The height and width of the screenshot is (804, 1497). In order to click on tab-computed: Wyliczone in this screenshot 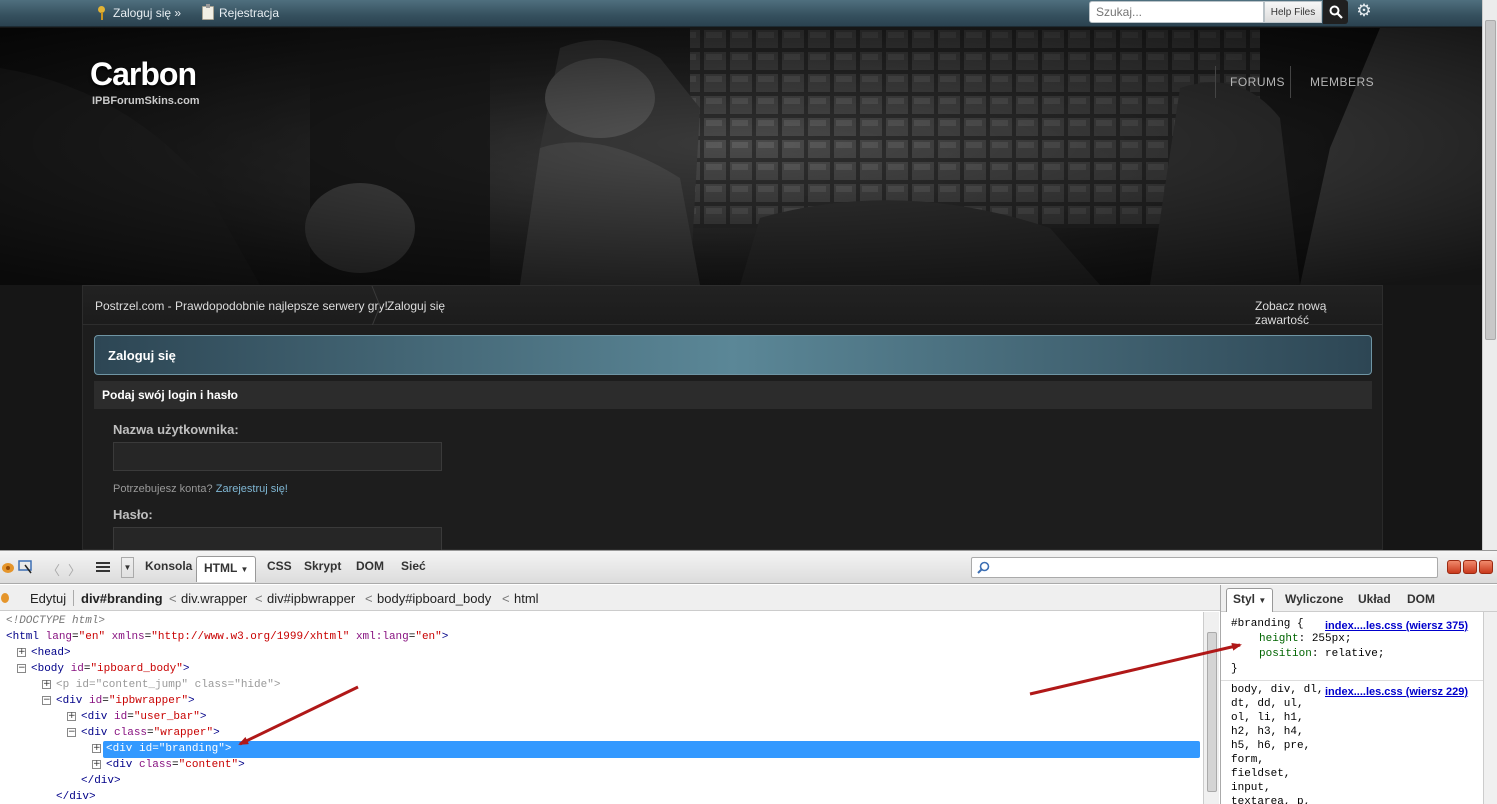, I will do `click(1314, 599)`.